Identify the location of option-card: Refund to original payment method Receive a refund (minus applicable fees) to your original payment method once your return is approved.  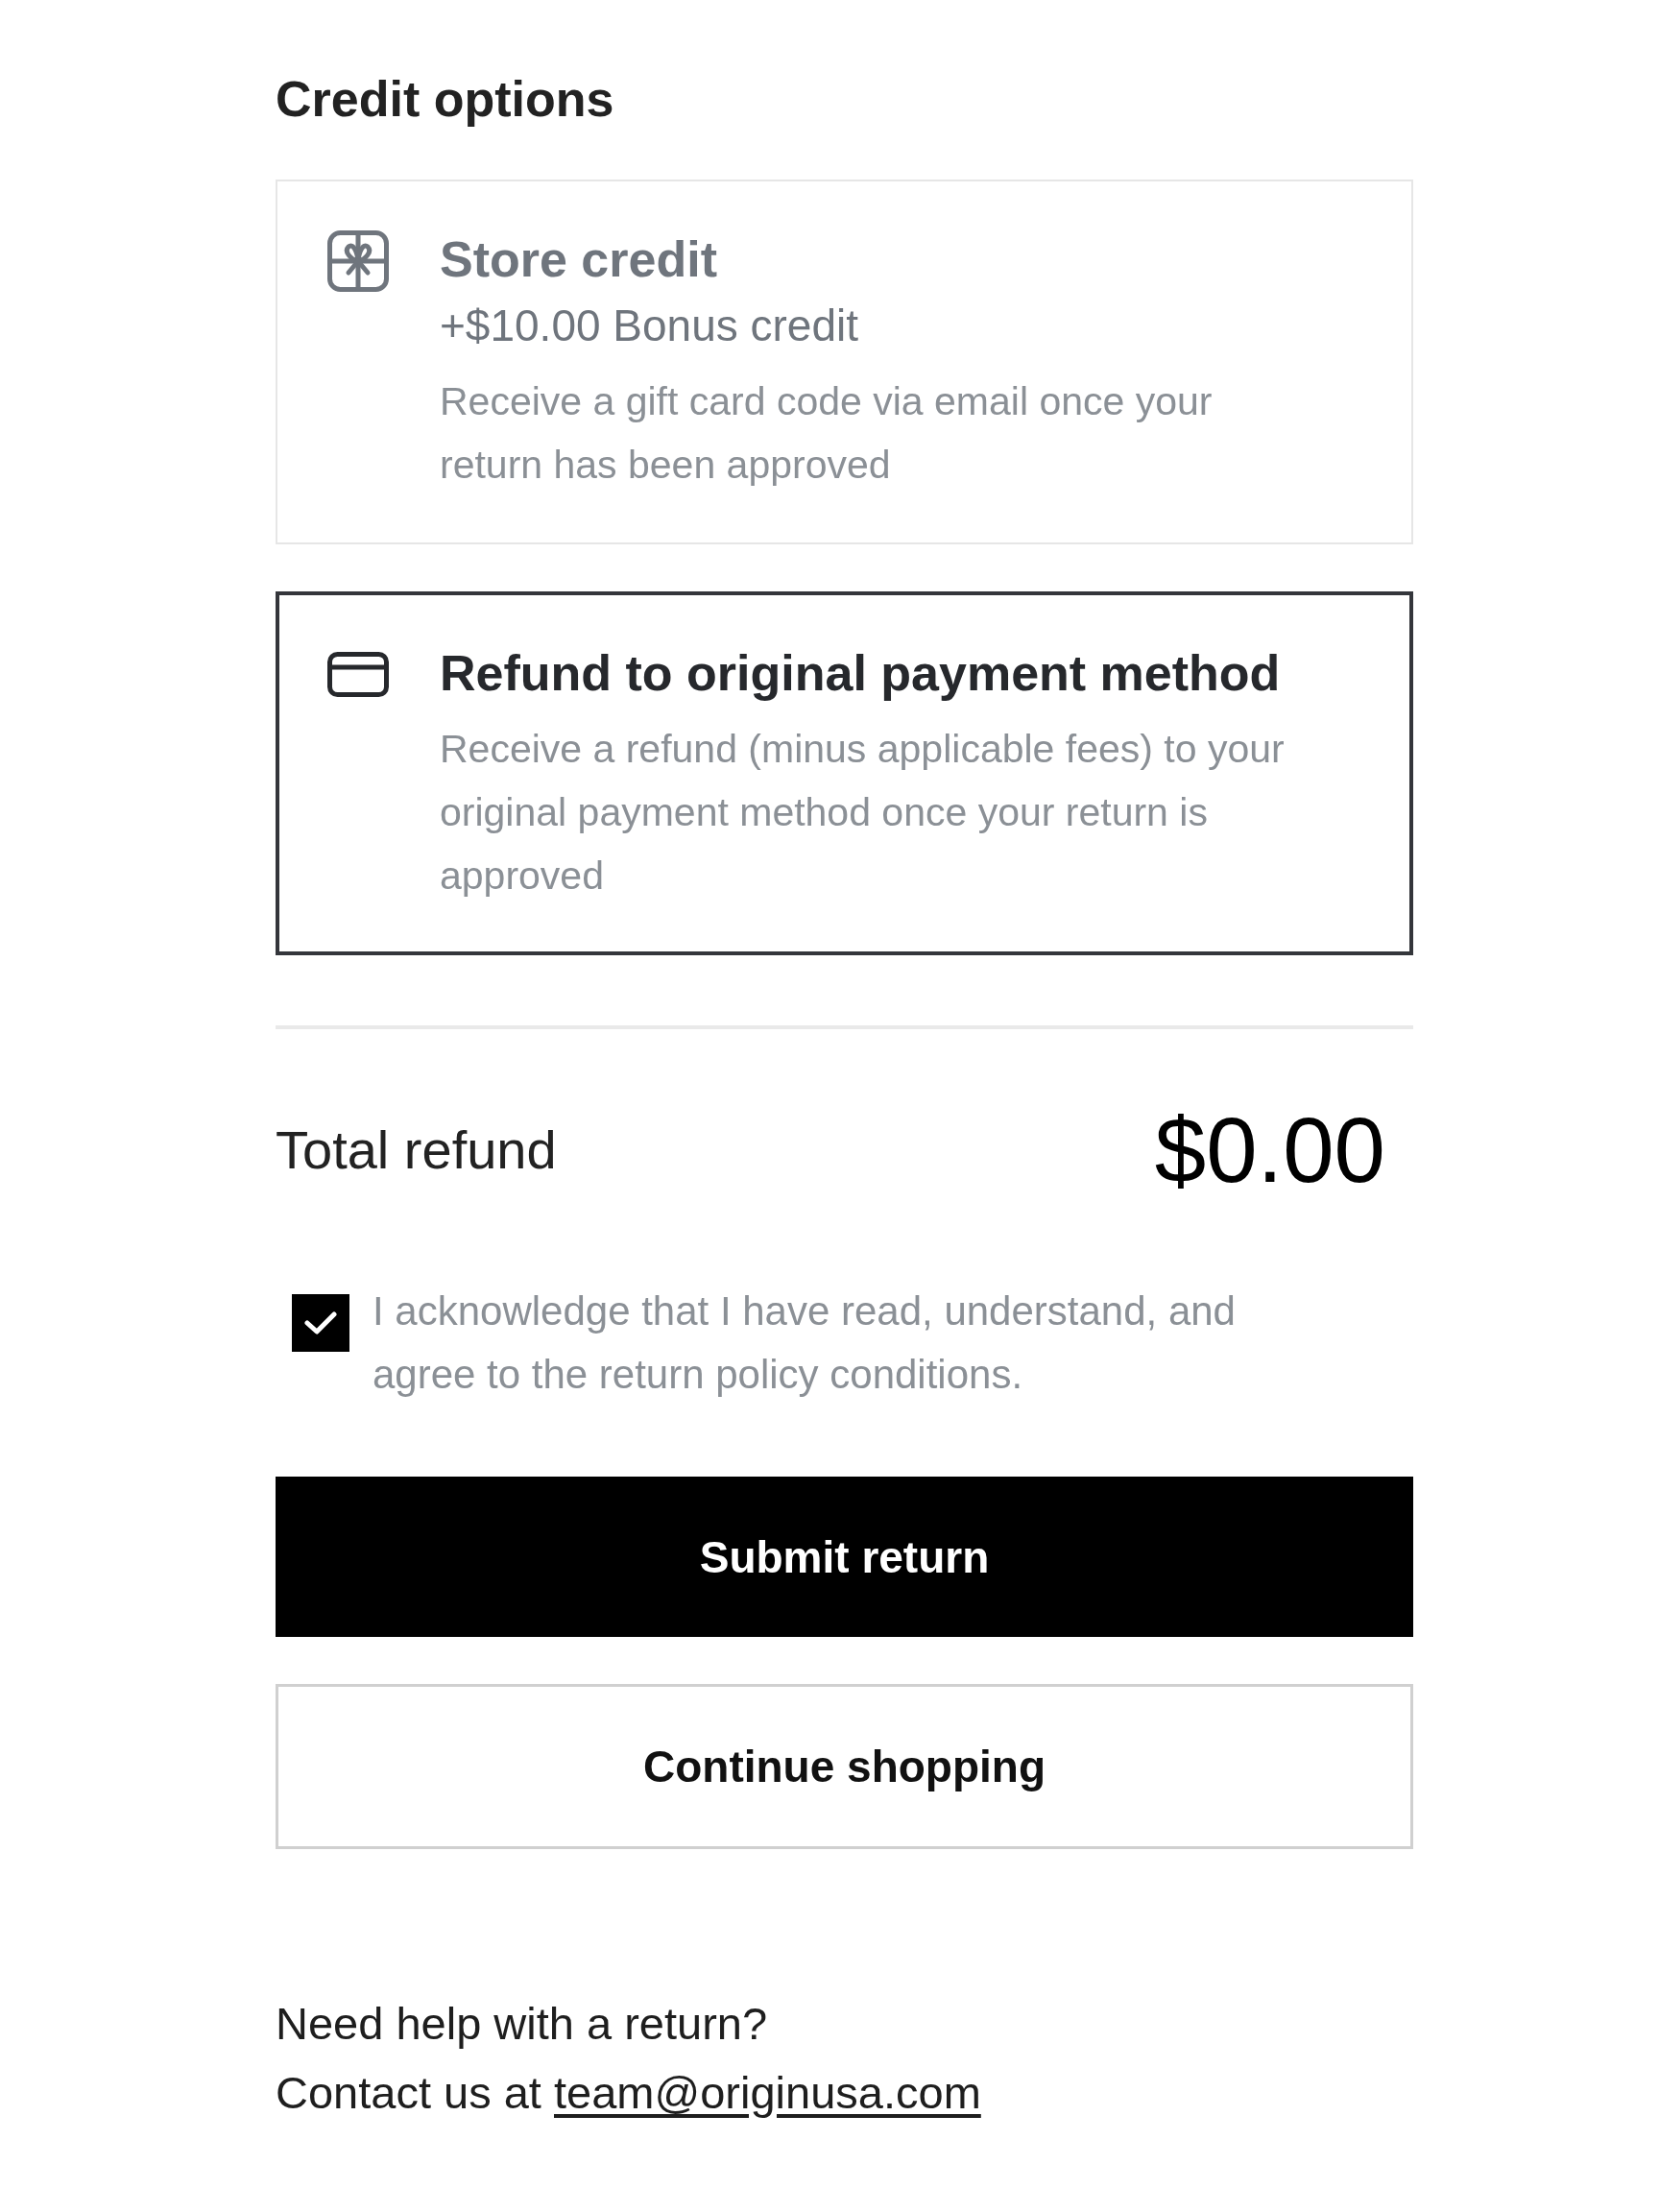
(844, 773).